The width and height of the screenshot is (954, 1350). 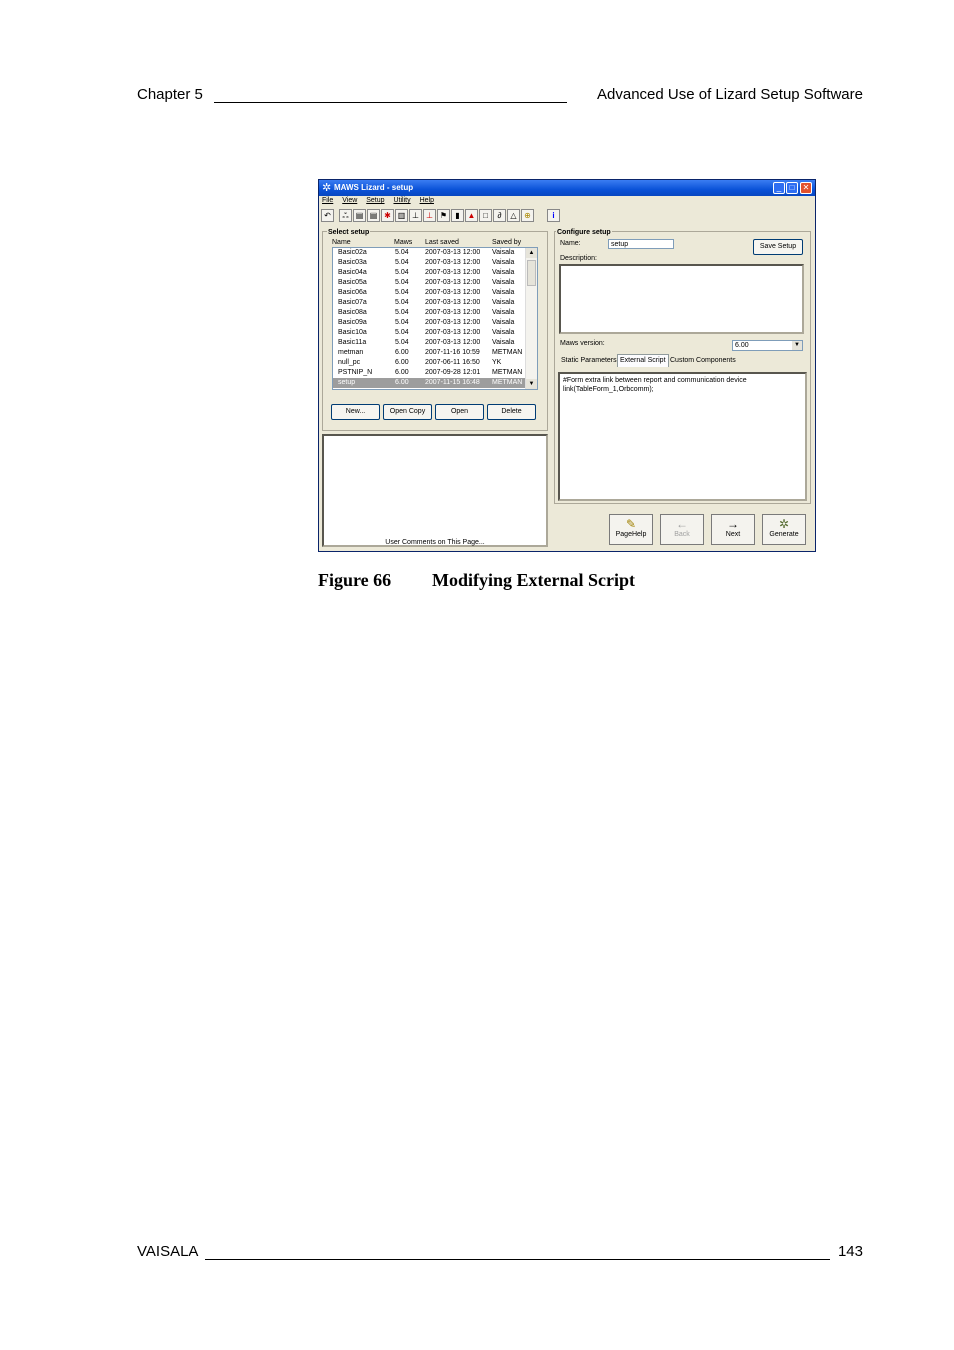 I want to click on maximize-button: □, so click(x=792, y=188).